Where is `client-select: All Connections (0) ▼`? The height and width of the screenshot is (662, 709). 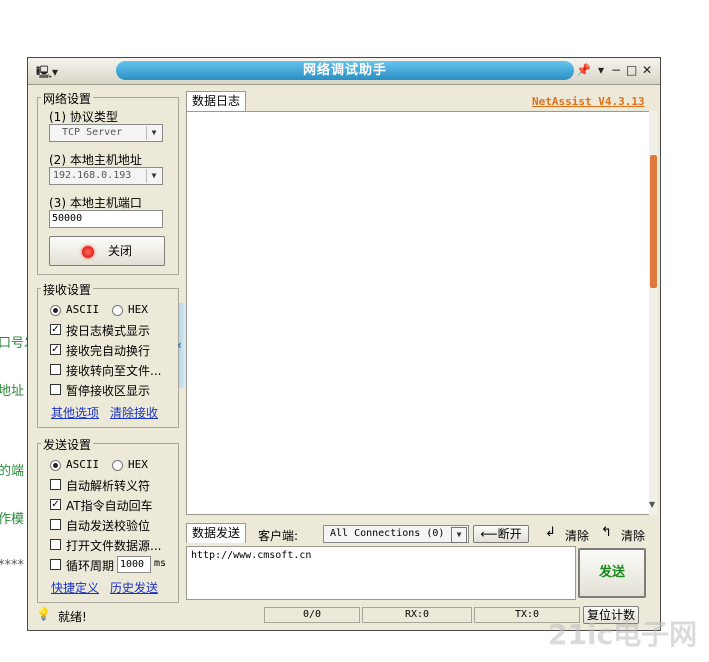 client-select: All Connections (0) ▼ is located at coordinates (396, 534).